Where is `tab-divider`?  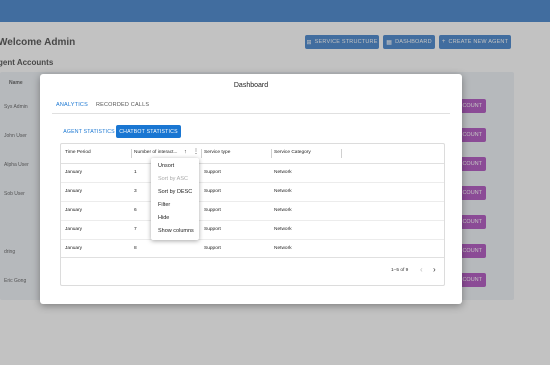 tab-divider is located at coordinates (251, 113).